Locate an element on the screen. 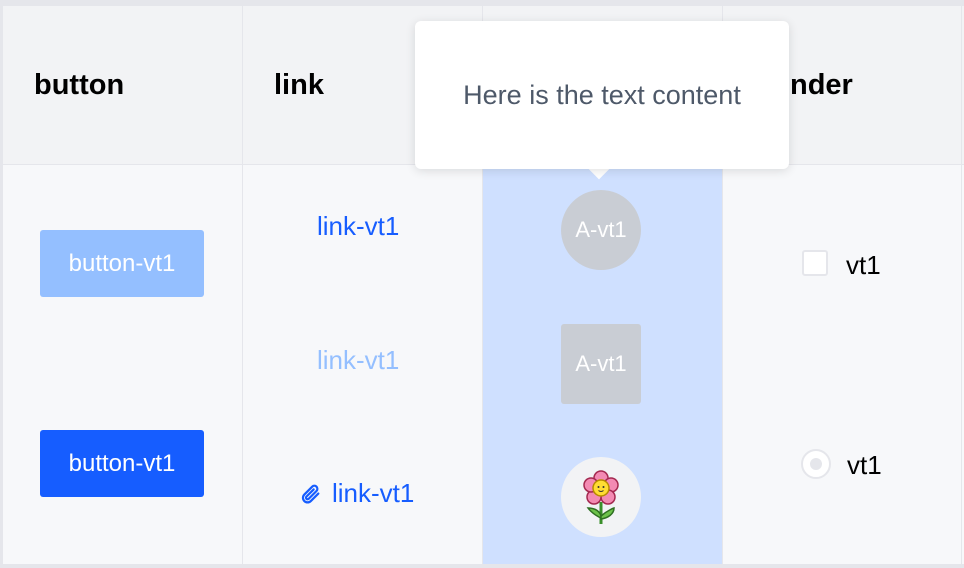  checkbox-label: vt1 is located at coordinates (863, 265).